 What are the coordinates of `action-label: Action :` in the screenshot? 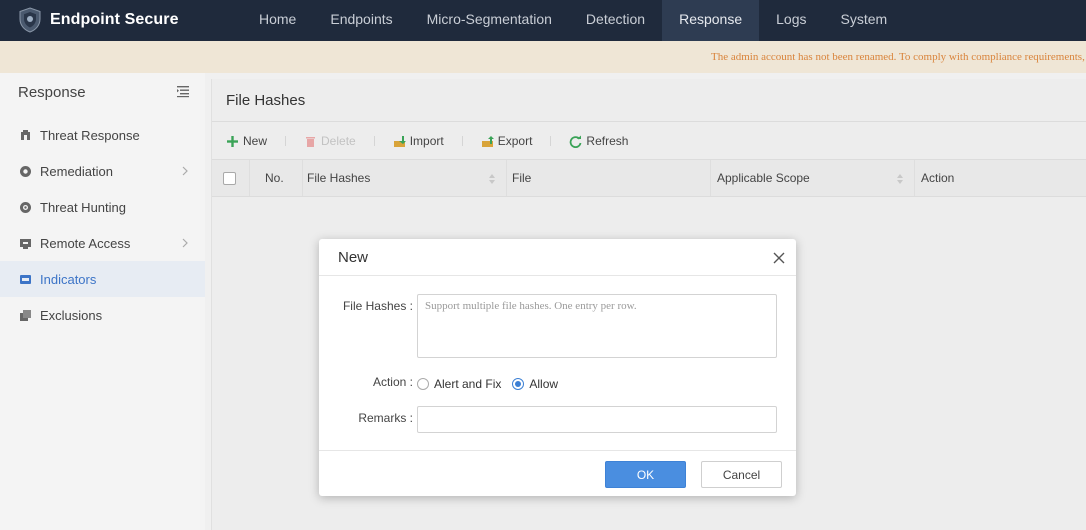 It's located at (392, 382).